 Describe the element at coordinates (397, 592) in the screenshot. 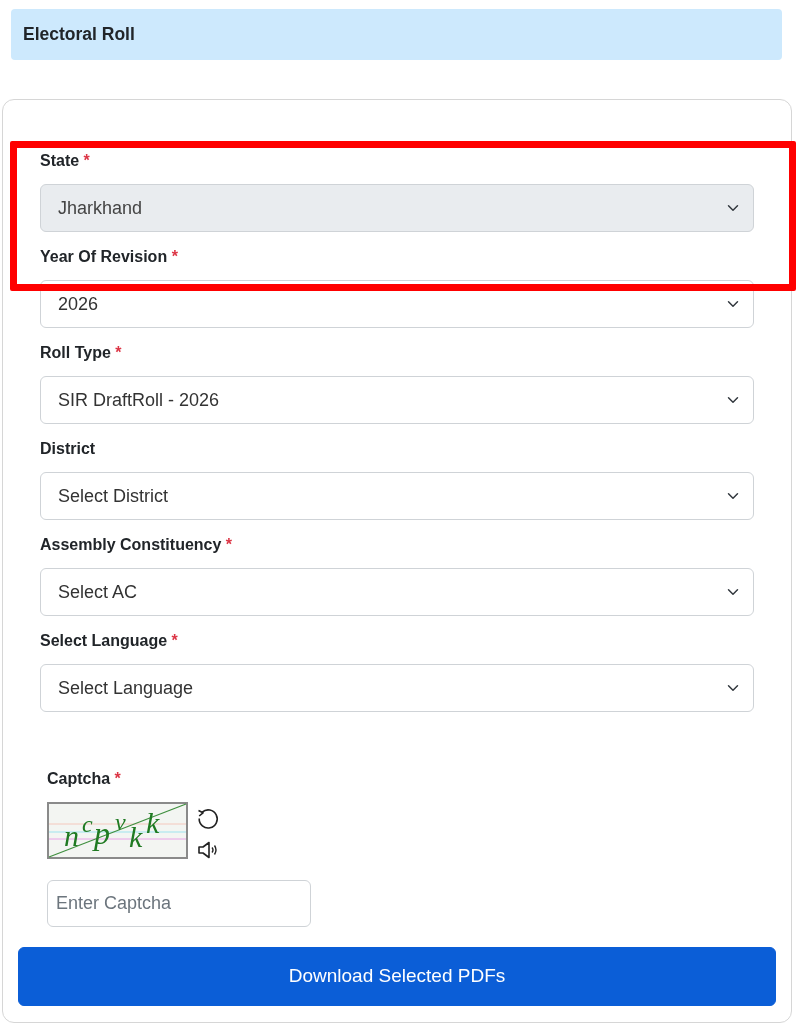

I see `dropdown-select: Select AC` at that location.